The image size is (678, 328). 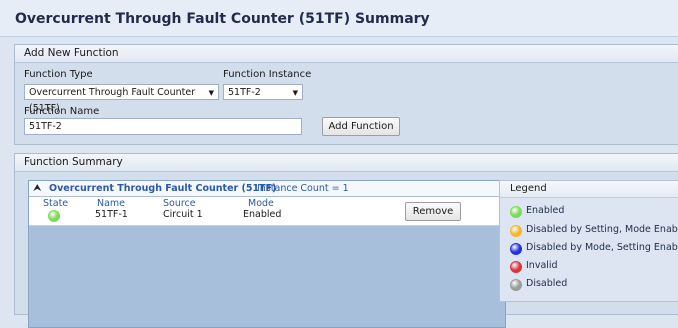 What do you see at coordinates (516, 249) in the screenshot?
I see `disabled-by-mode-indicator-icon` at bounding box center [516, 249].